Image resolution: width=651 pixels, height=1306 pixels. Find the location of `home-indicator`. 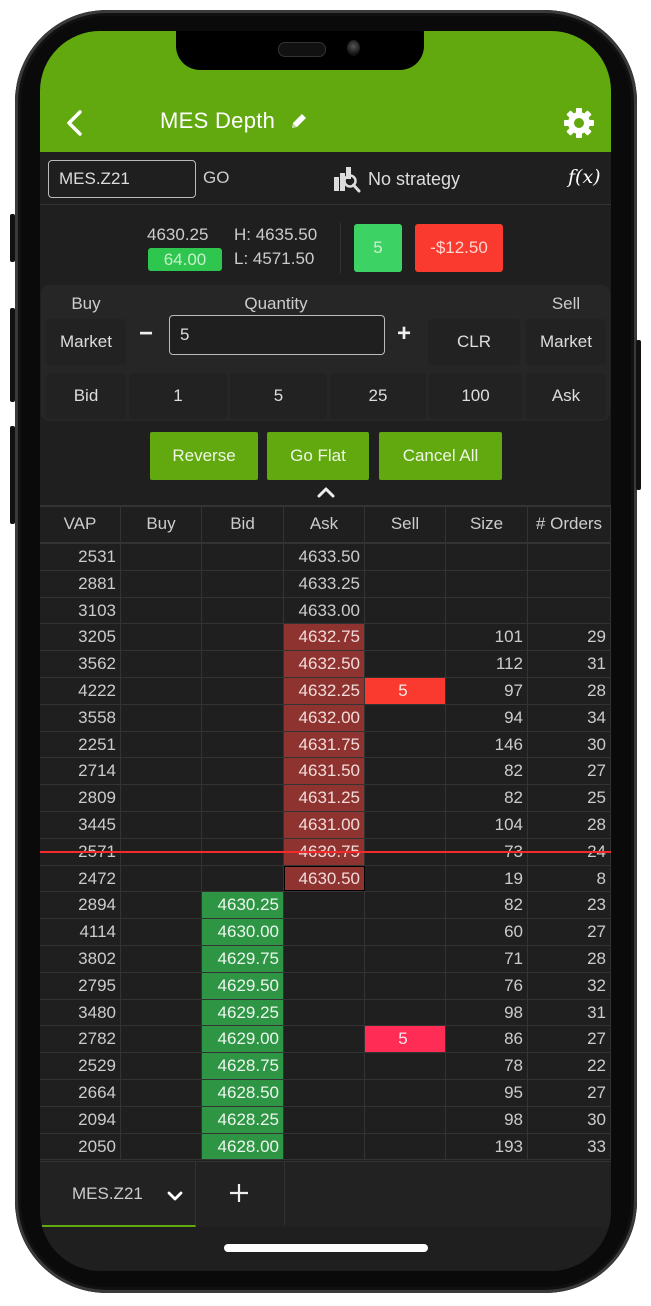

home-indicator is located at coordinates (326, 1248).